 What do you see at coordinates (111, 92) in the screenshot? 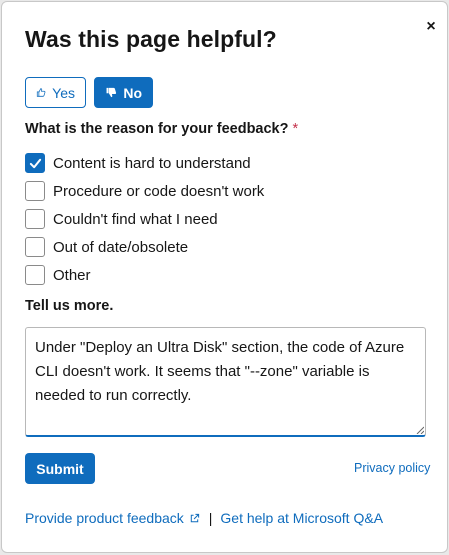
I see `thumbs-down-icon` at bounding box center [111, 92].